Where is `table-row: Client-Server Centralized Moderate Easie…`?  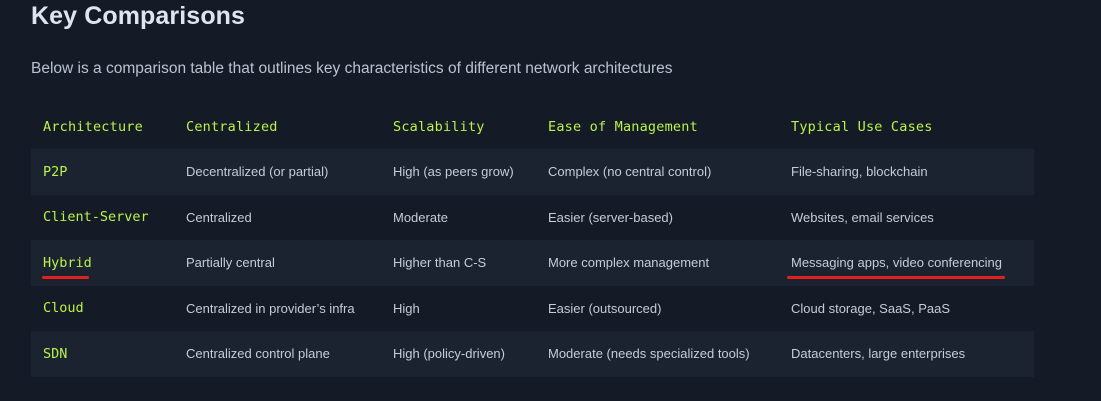 table-row: Client-Server Centralized Moderate Easie… is located at coordinates (532, 218).